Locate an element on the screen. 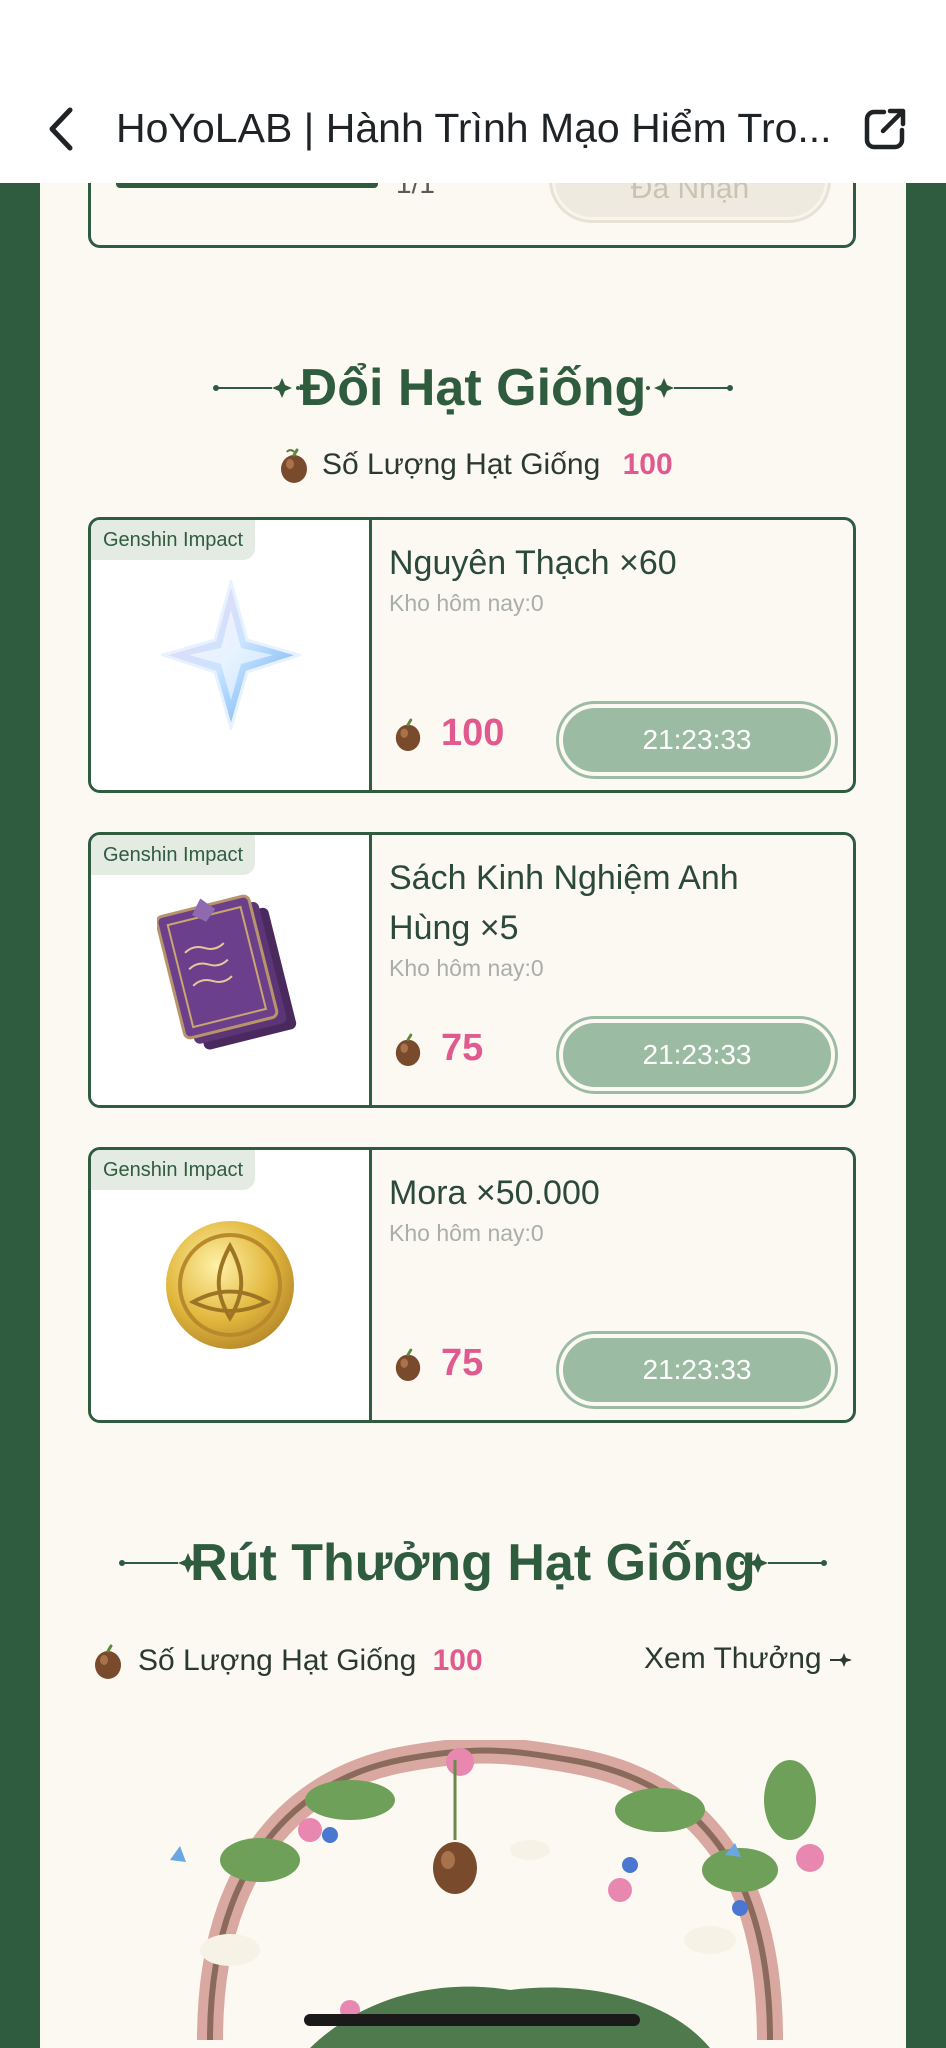 The image size is (946, 2048). exchange-section-title: Đổi Hạt Giống is located at coordinates (473, 388).